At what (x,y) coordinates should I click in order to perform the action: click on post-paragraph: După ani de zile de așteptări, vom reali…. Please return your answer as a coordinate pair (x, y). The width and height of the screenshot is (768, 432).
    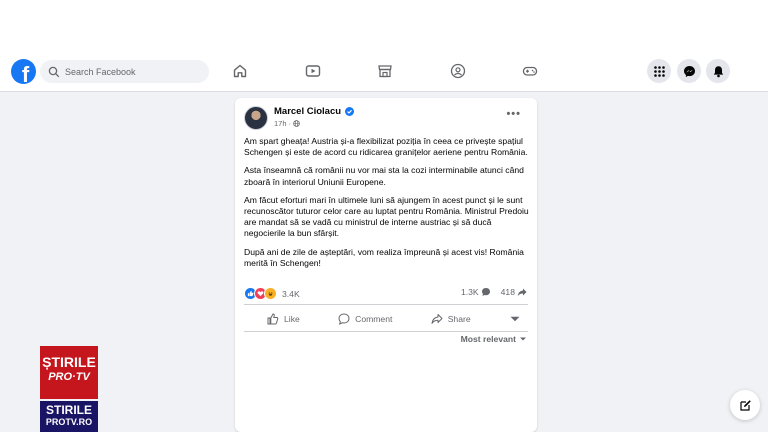
    Looking at the image, I should click on (384, 257).